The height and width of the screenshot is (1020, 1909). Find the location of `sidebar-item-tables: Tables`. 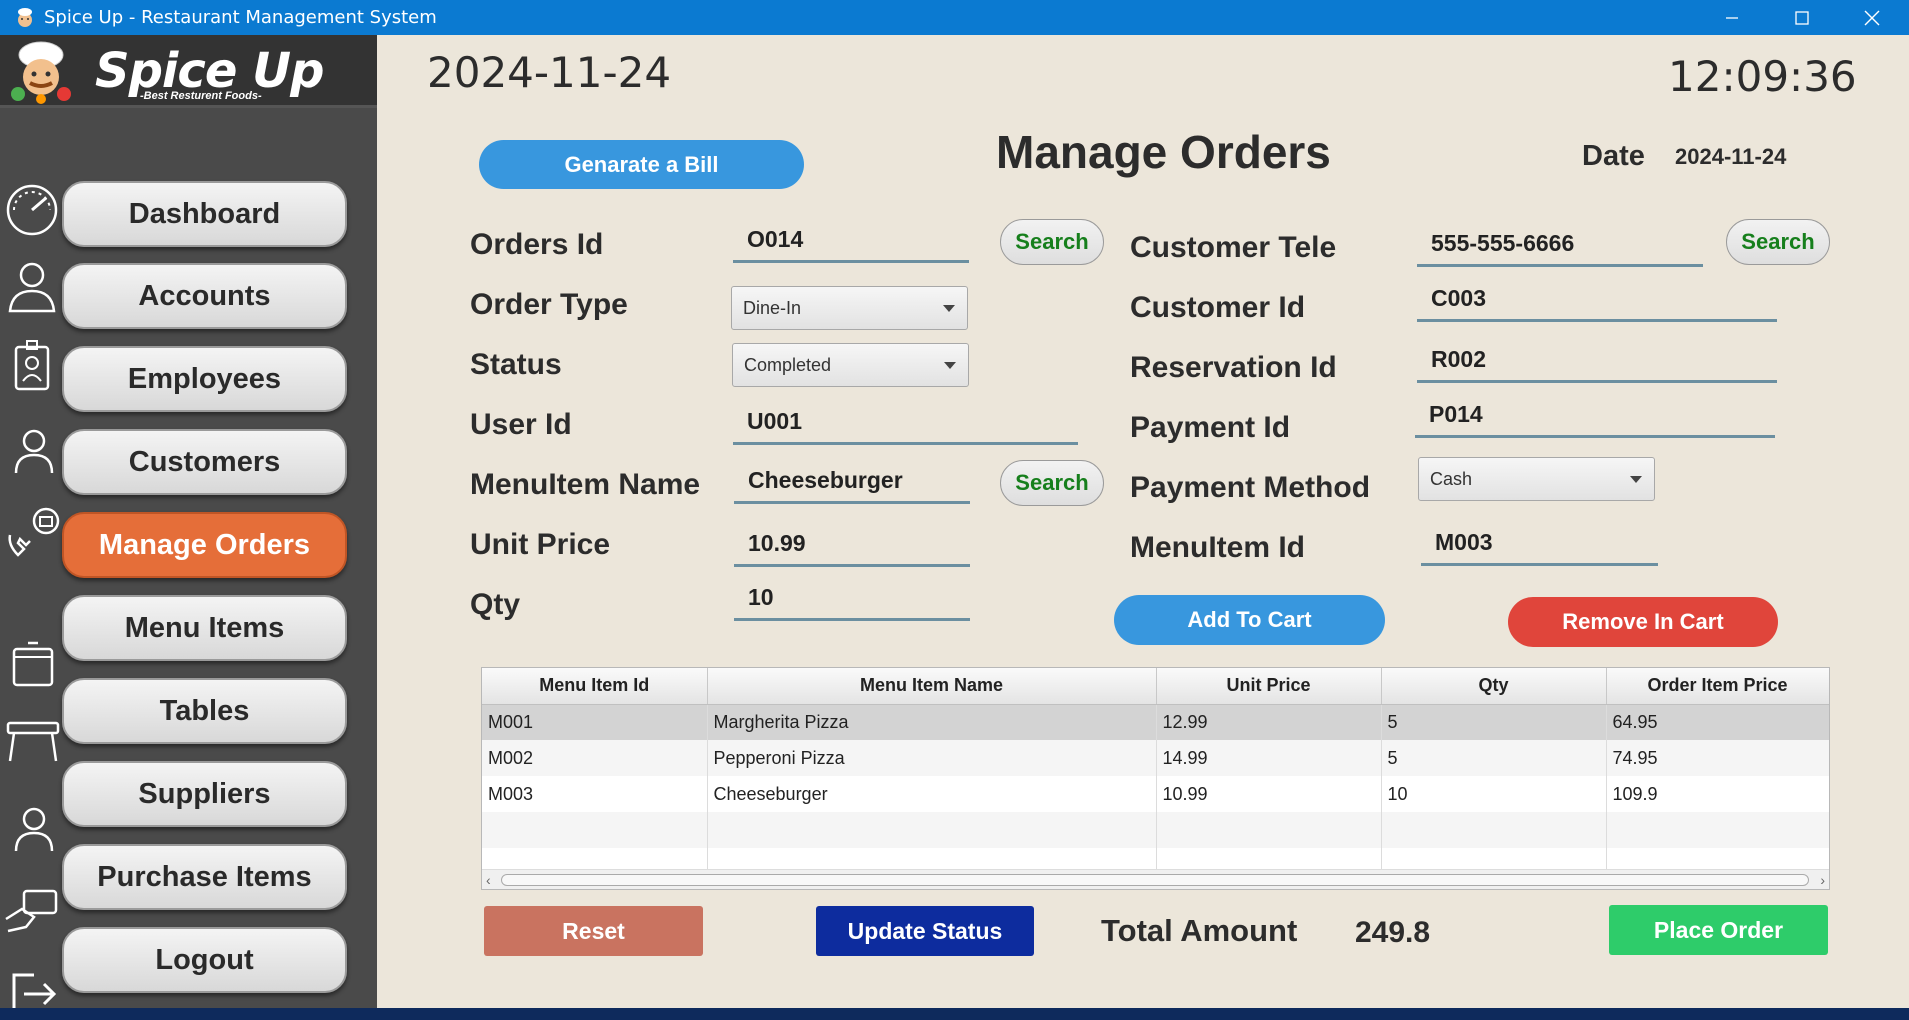

sidebar-item-tables: Tables is located at coordinates (204, 711).